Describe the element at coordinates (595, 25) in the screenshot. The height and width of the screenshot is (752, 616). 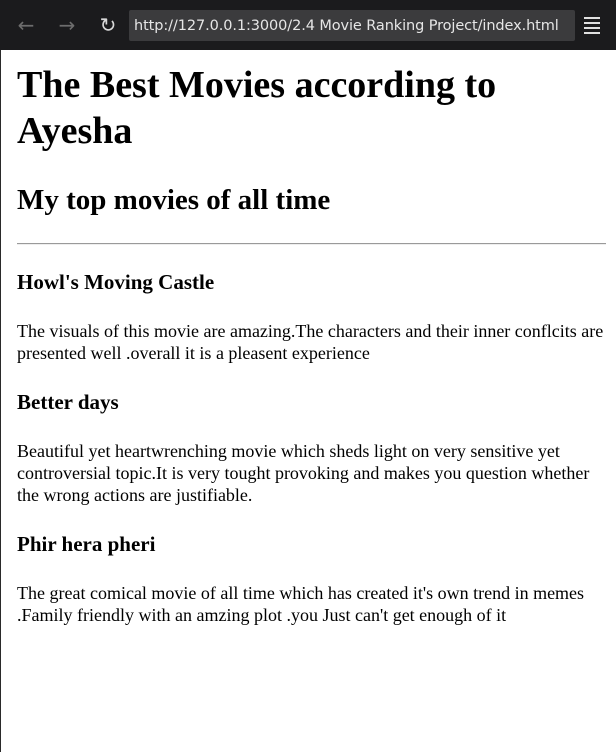
I see `menu-button` at that location.